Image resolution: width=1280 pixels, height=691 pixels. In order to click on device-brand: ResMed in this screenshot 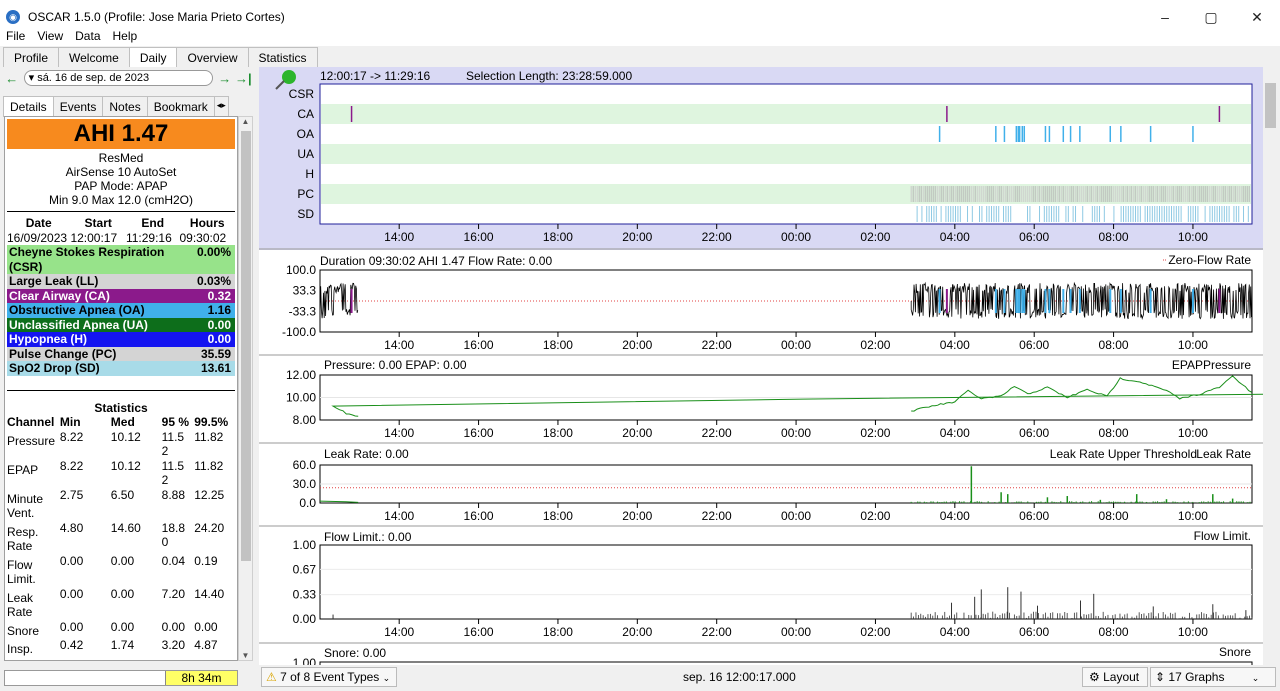, I will do `click(121, 158)`.